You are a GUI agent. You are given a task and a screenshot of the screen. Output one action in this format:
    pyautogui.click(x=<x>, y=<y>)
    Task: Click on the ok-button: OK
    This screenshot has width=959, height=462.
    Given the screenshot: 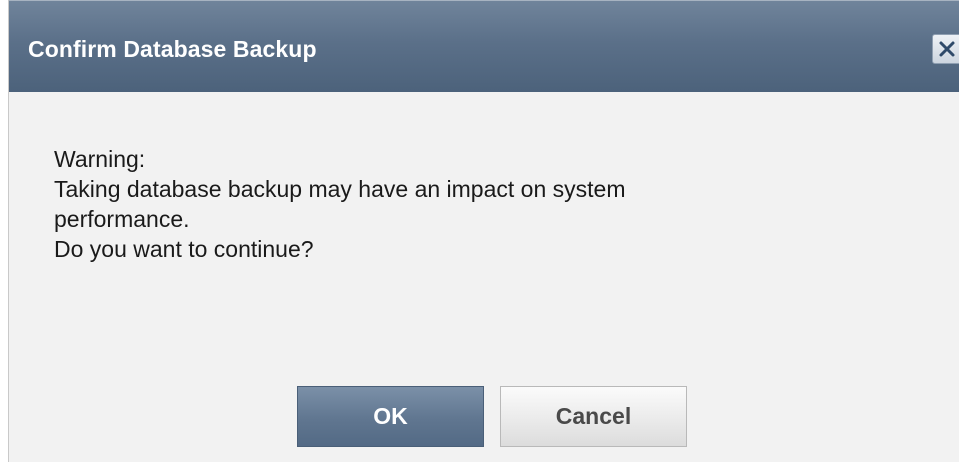 What is the action you would take?
    pyautogui.click(x=390, y=416)
    